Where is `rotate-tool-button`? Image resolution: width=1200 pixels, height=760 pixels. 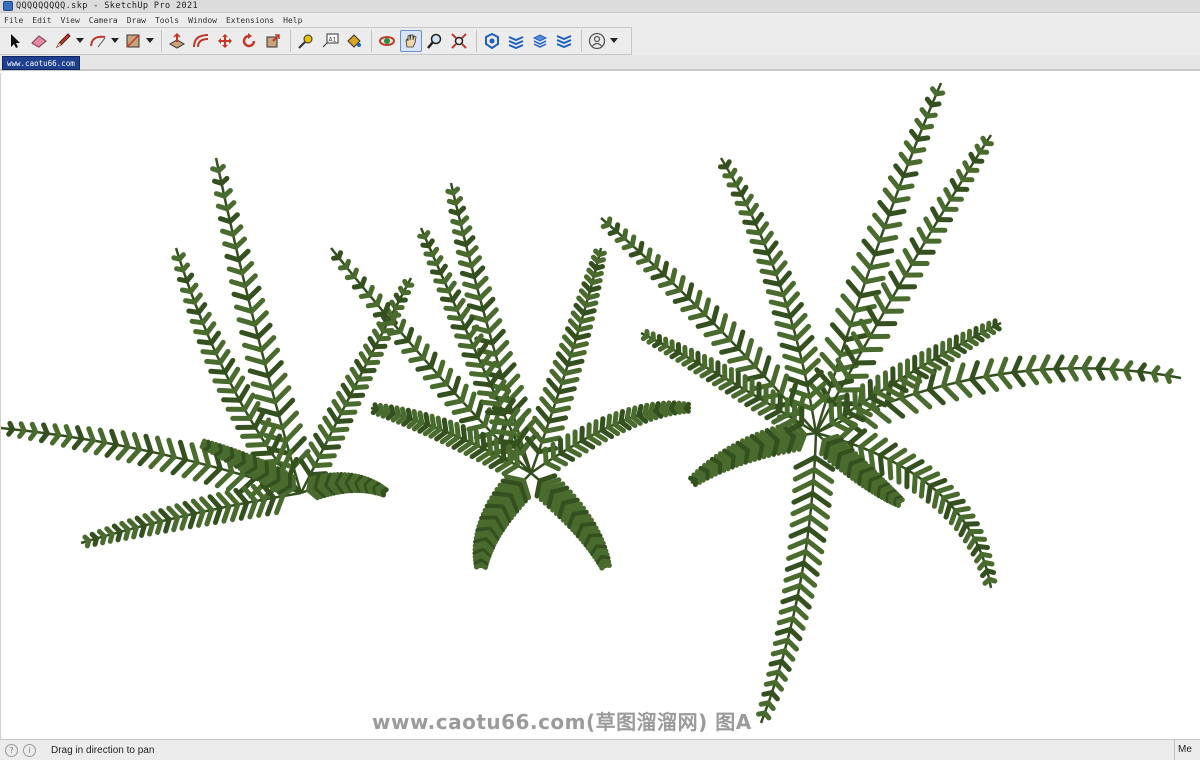 rotate-tool-button is located at coordinates (249, 41).